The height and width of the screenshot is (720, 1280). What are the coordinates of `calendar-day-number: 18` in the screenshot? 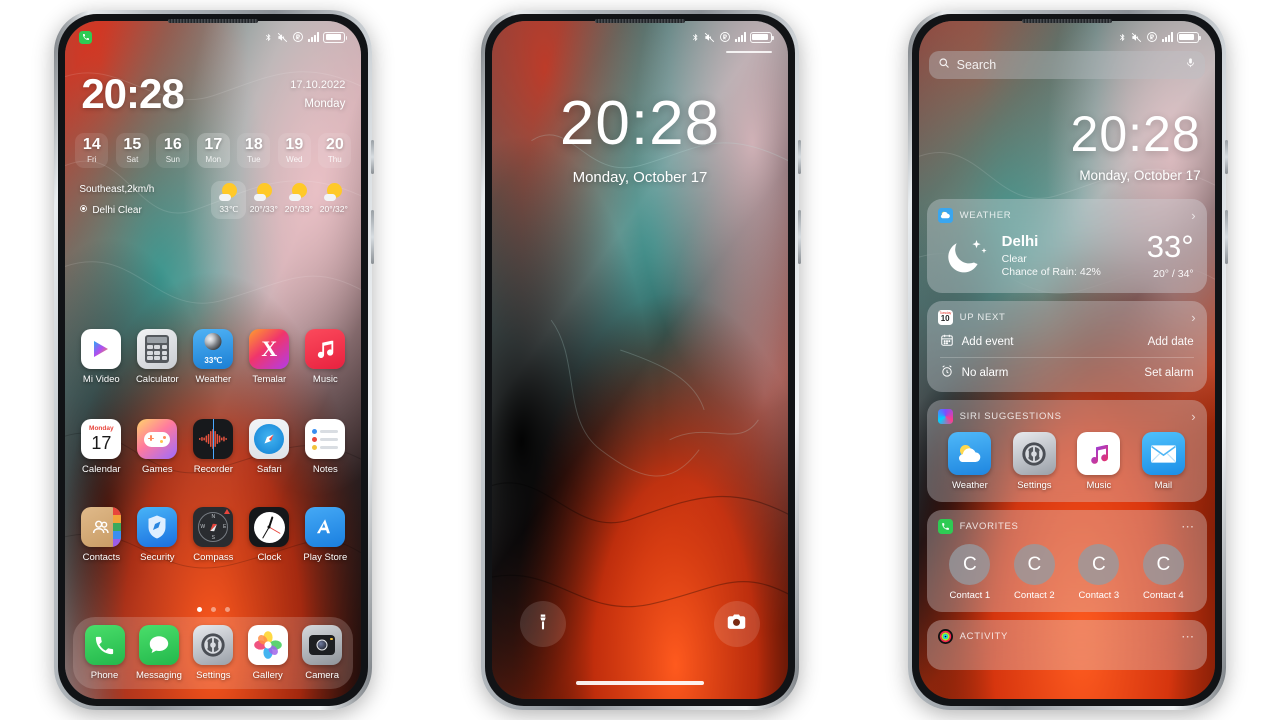 It's located at (253, 144).